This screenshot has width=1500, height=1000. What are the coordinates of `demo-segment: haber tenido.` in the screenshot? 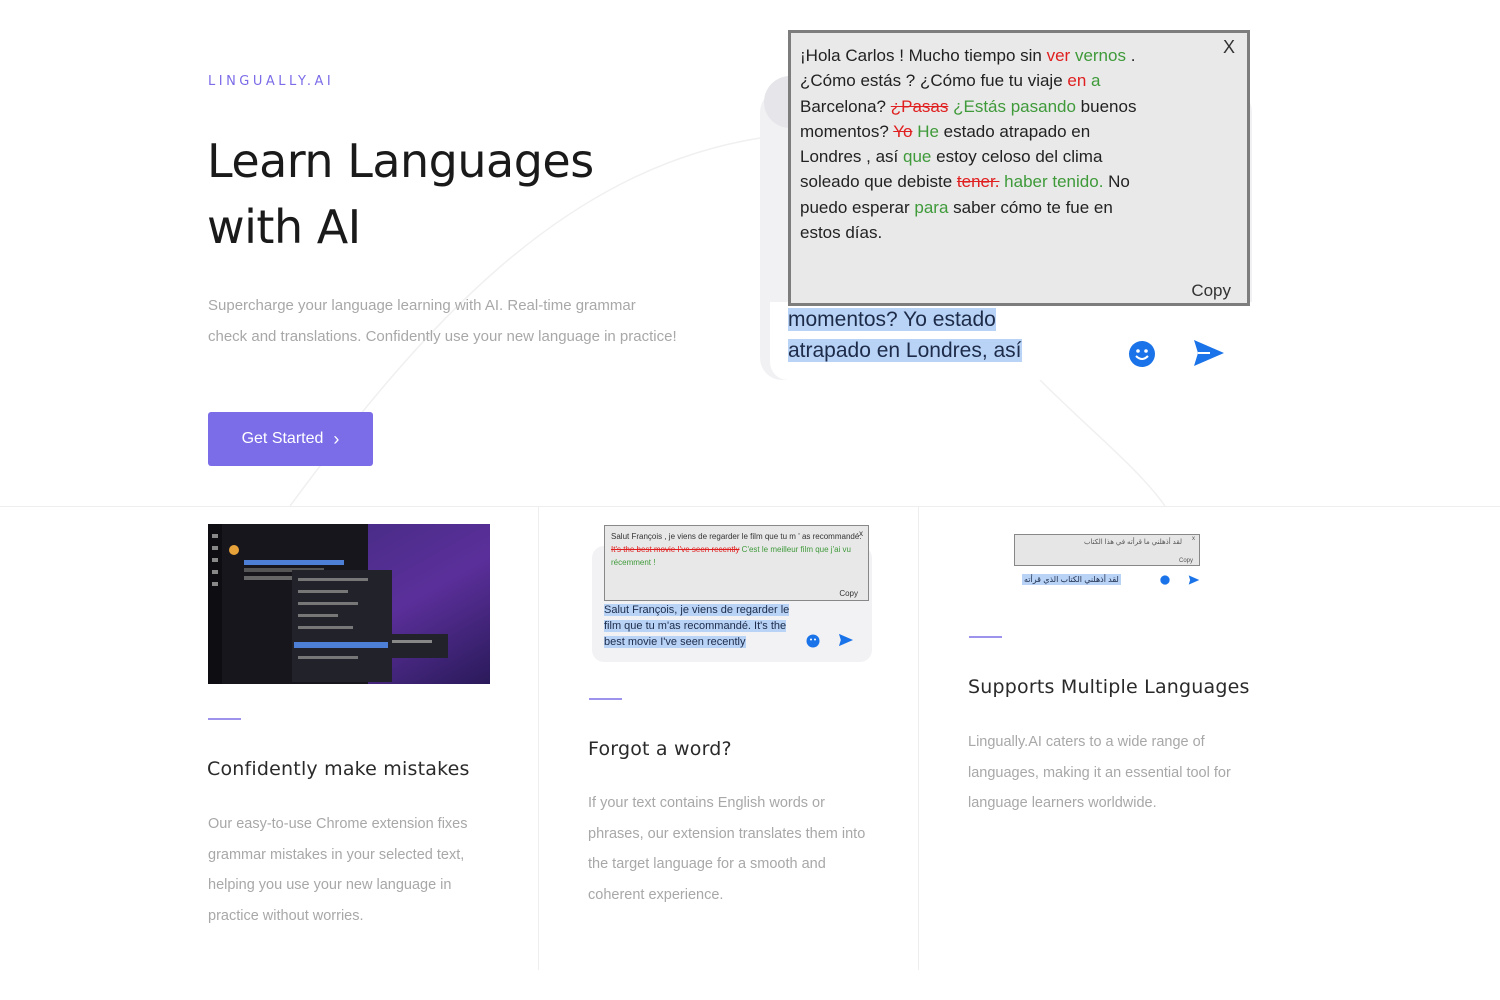 It's located at (1051, 182).